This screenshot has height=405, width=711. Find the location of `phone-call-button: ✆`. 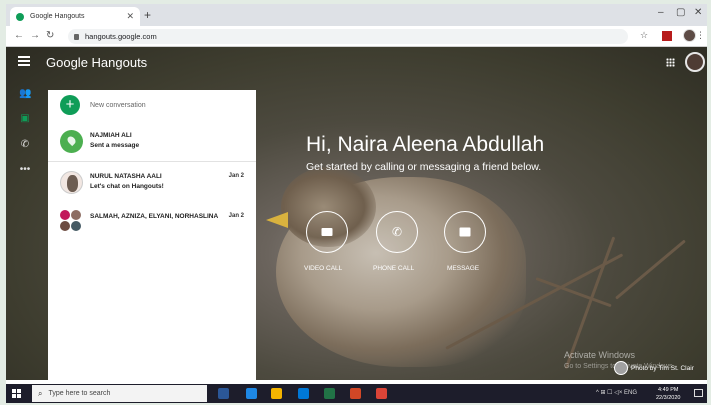

phone-call-button: ✆ is located at coordinates (397, 232).